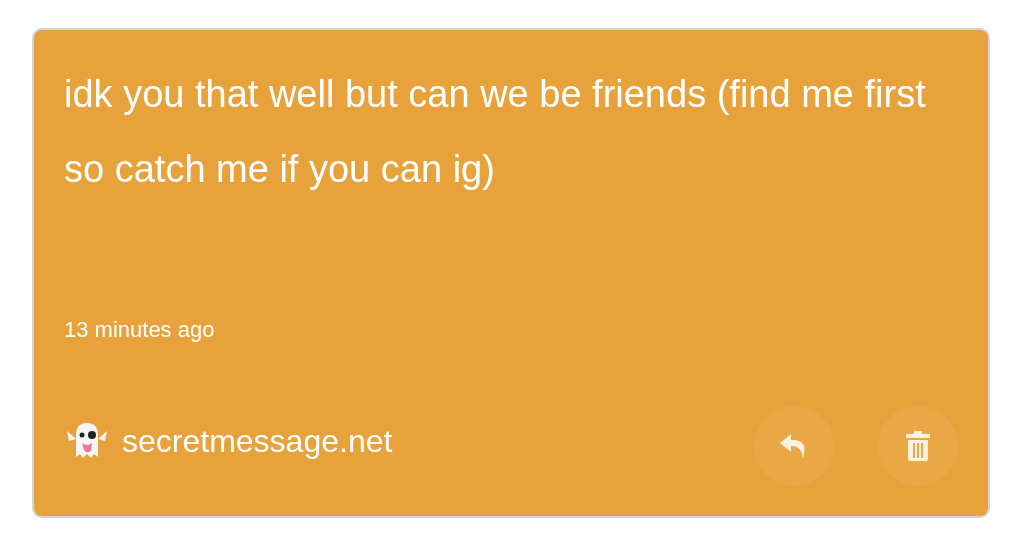 This screenshot has width=1025, height=548. I want to click on ghost-icon, so click(87, 441).